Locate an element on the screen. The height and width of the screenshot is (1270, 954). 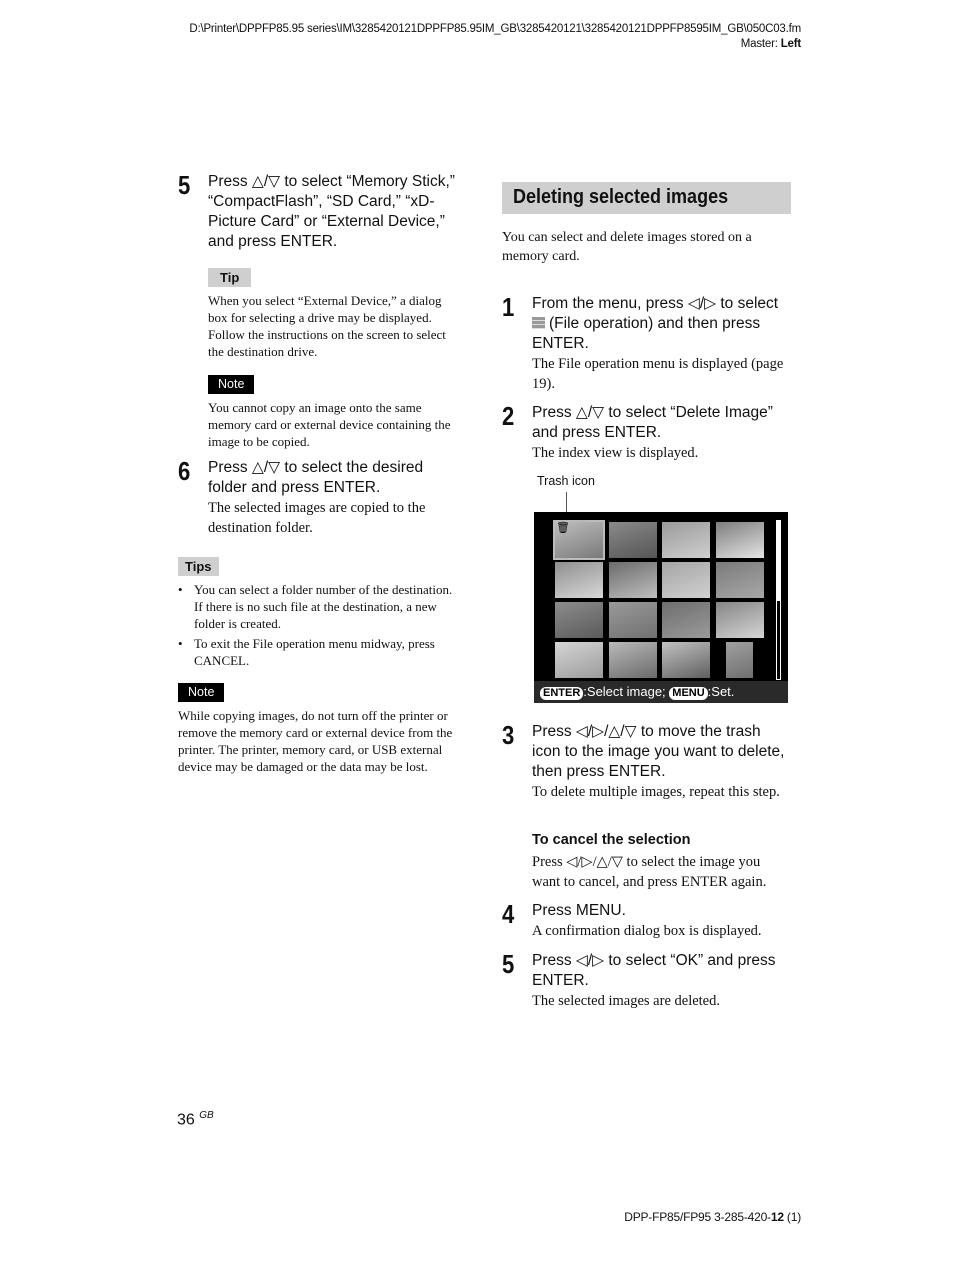
tip-label: Tip is located at coordinates (230, 277).